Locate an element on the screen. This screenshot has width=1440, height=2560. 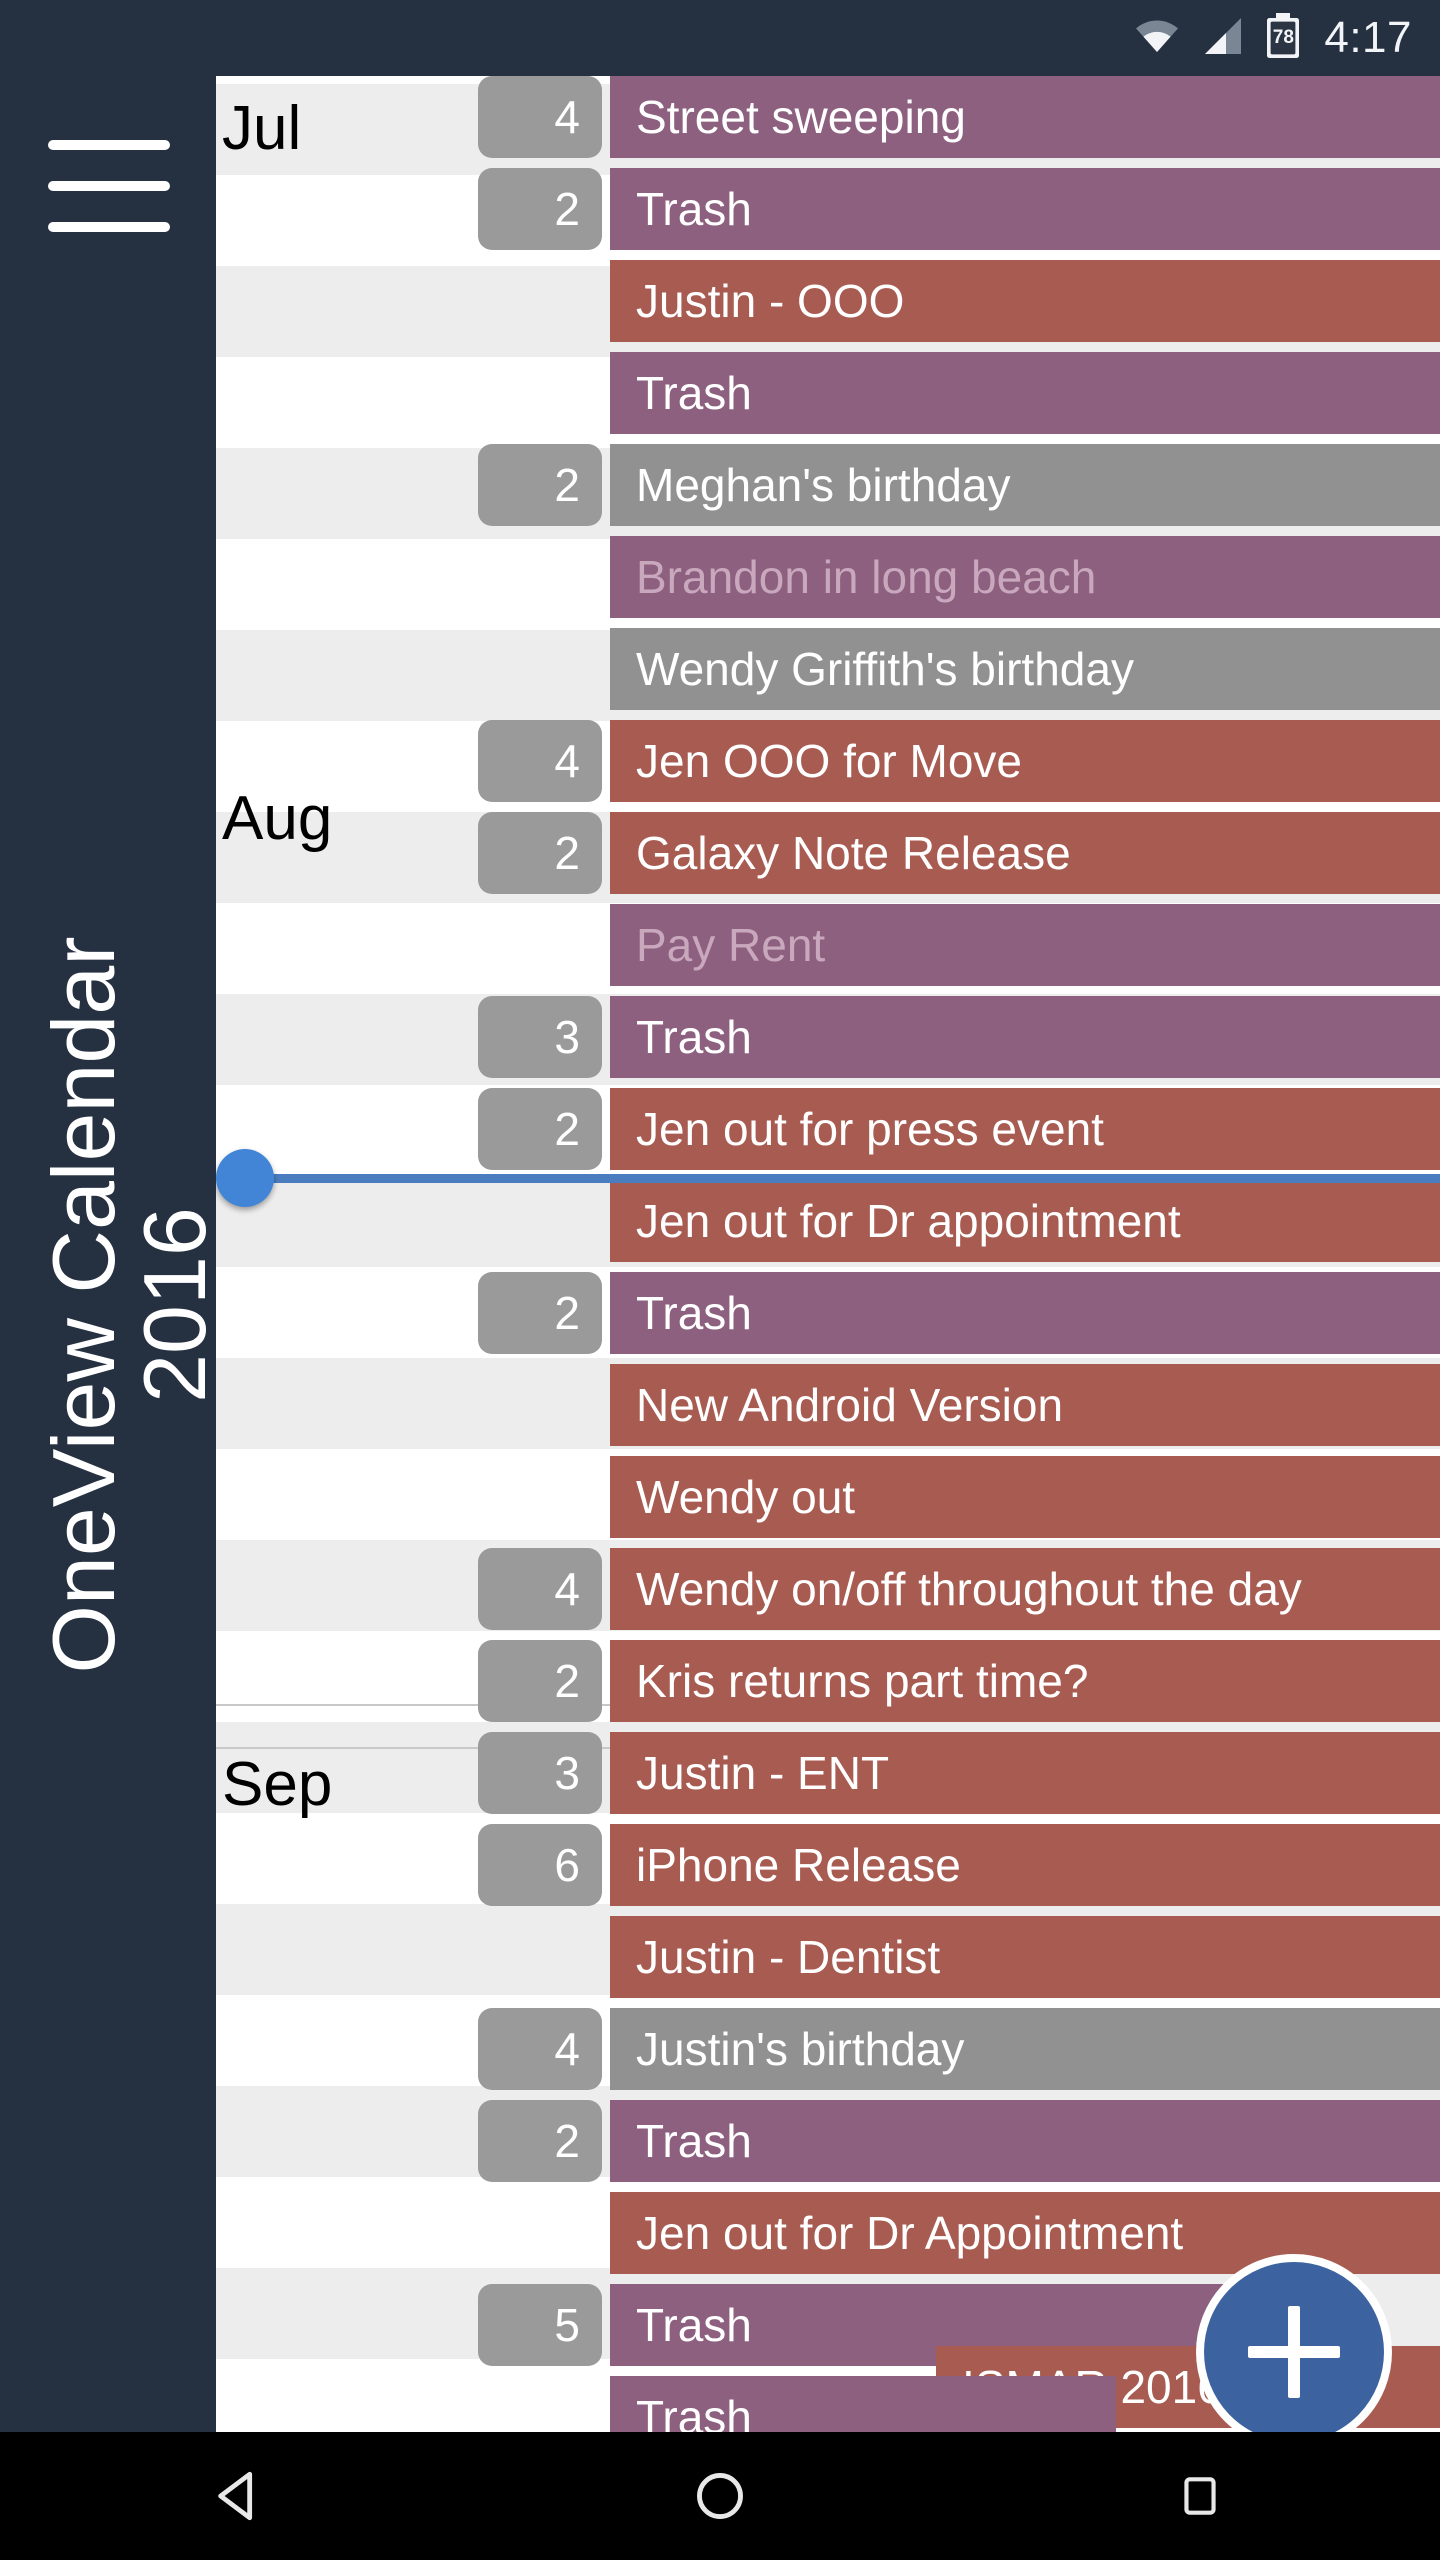
event-bar: Justin - Dentist is located at coordinates (1025, 1957).